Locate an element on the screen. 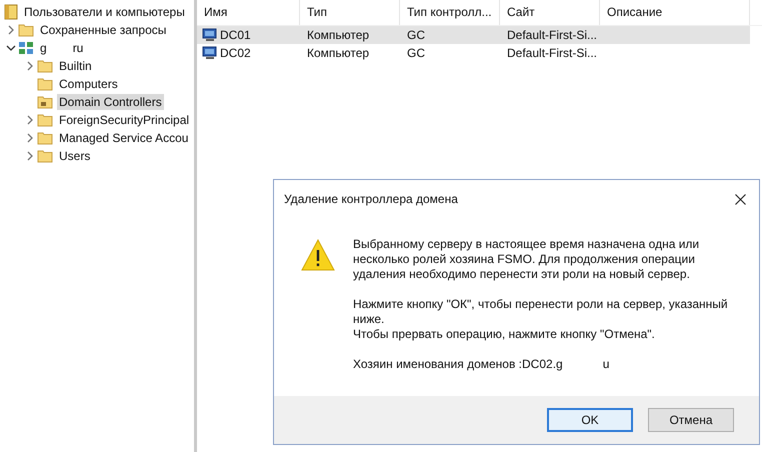  table-cell: DC02 is located at coordinates (235, 53).